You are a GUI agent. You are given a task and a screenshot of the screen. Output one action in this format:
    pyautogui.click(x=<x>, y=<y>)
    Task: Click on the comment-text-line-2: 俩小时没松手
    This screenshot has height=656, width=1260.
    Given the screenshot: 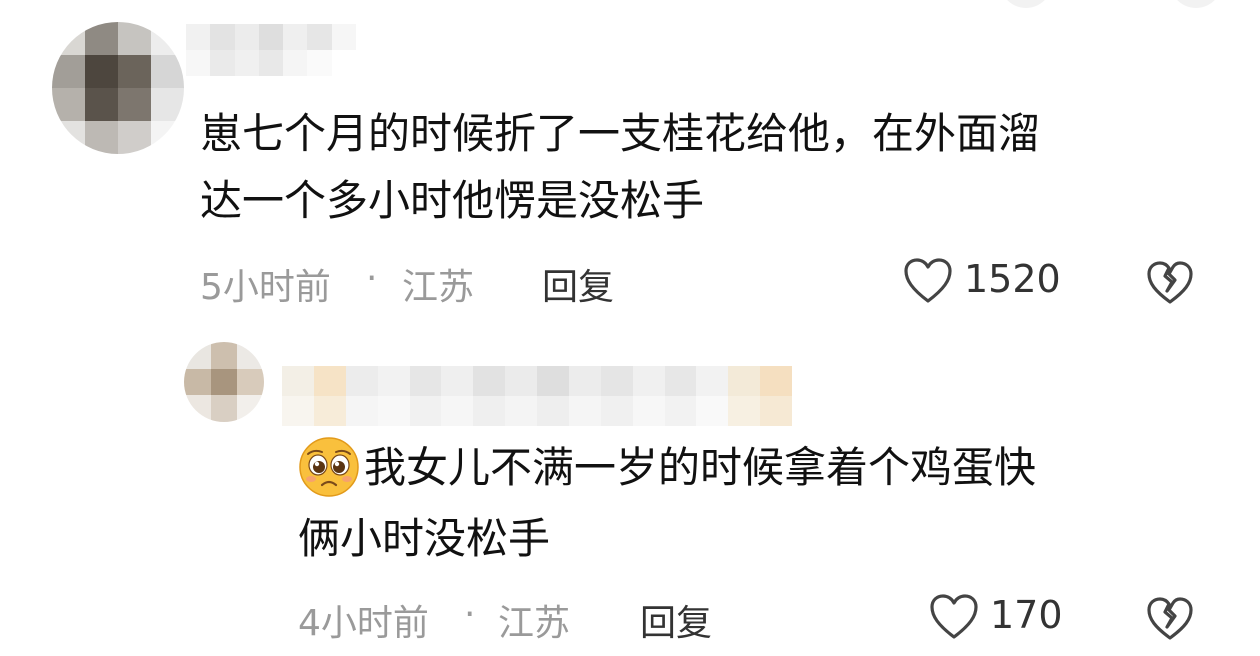 What is the action you would take?
    pyautogui.click(x=424, y=538)
    